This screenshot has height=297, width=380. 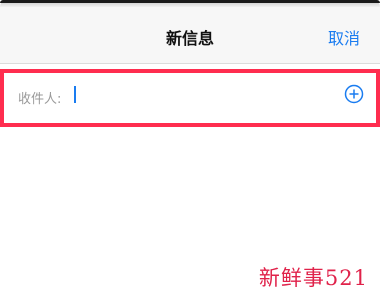 I want to click on page-title: 新信息, so click(x=189, y=38).